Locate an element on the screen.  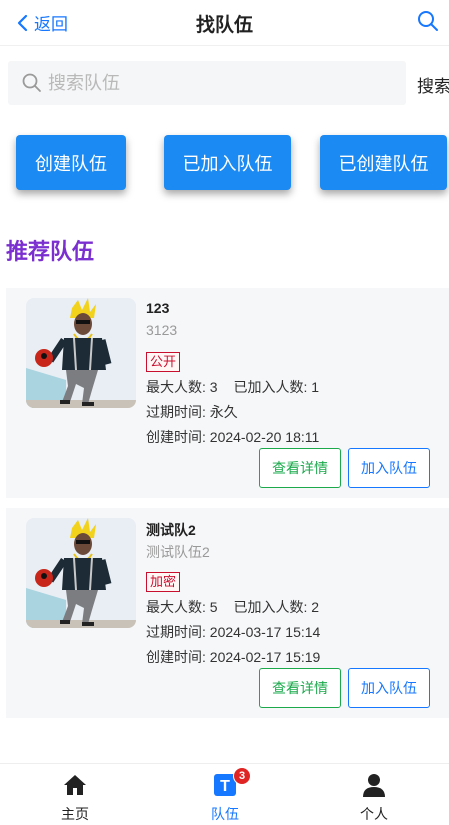
expire-line: 过期时间: 永久 is located at coordinates (192, 412).